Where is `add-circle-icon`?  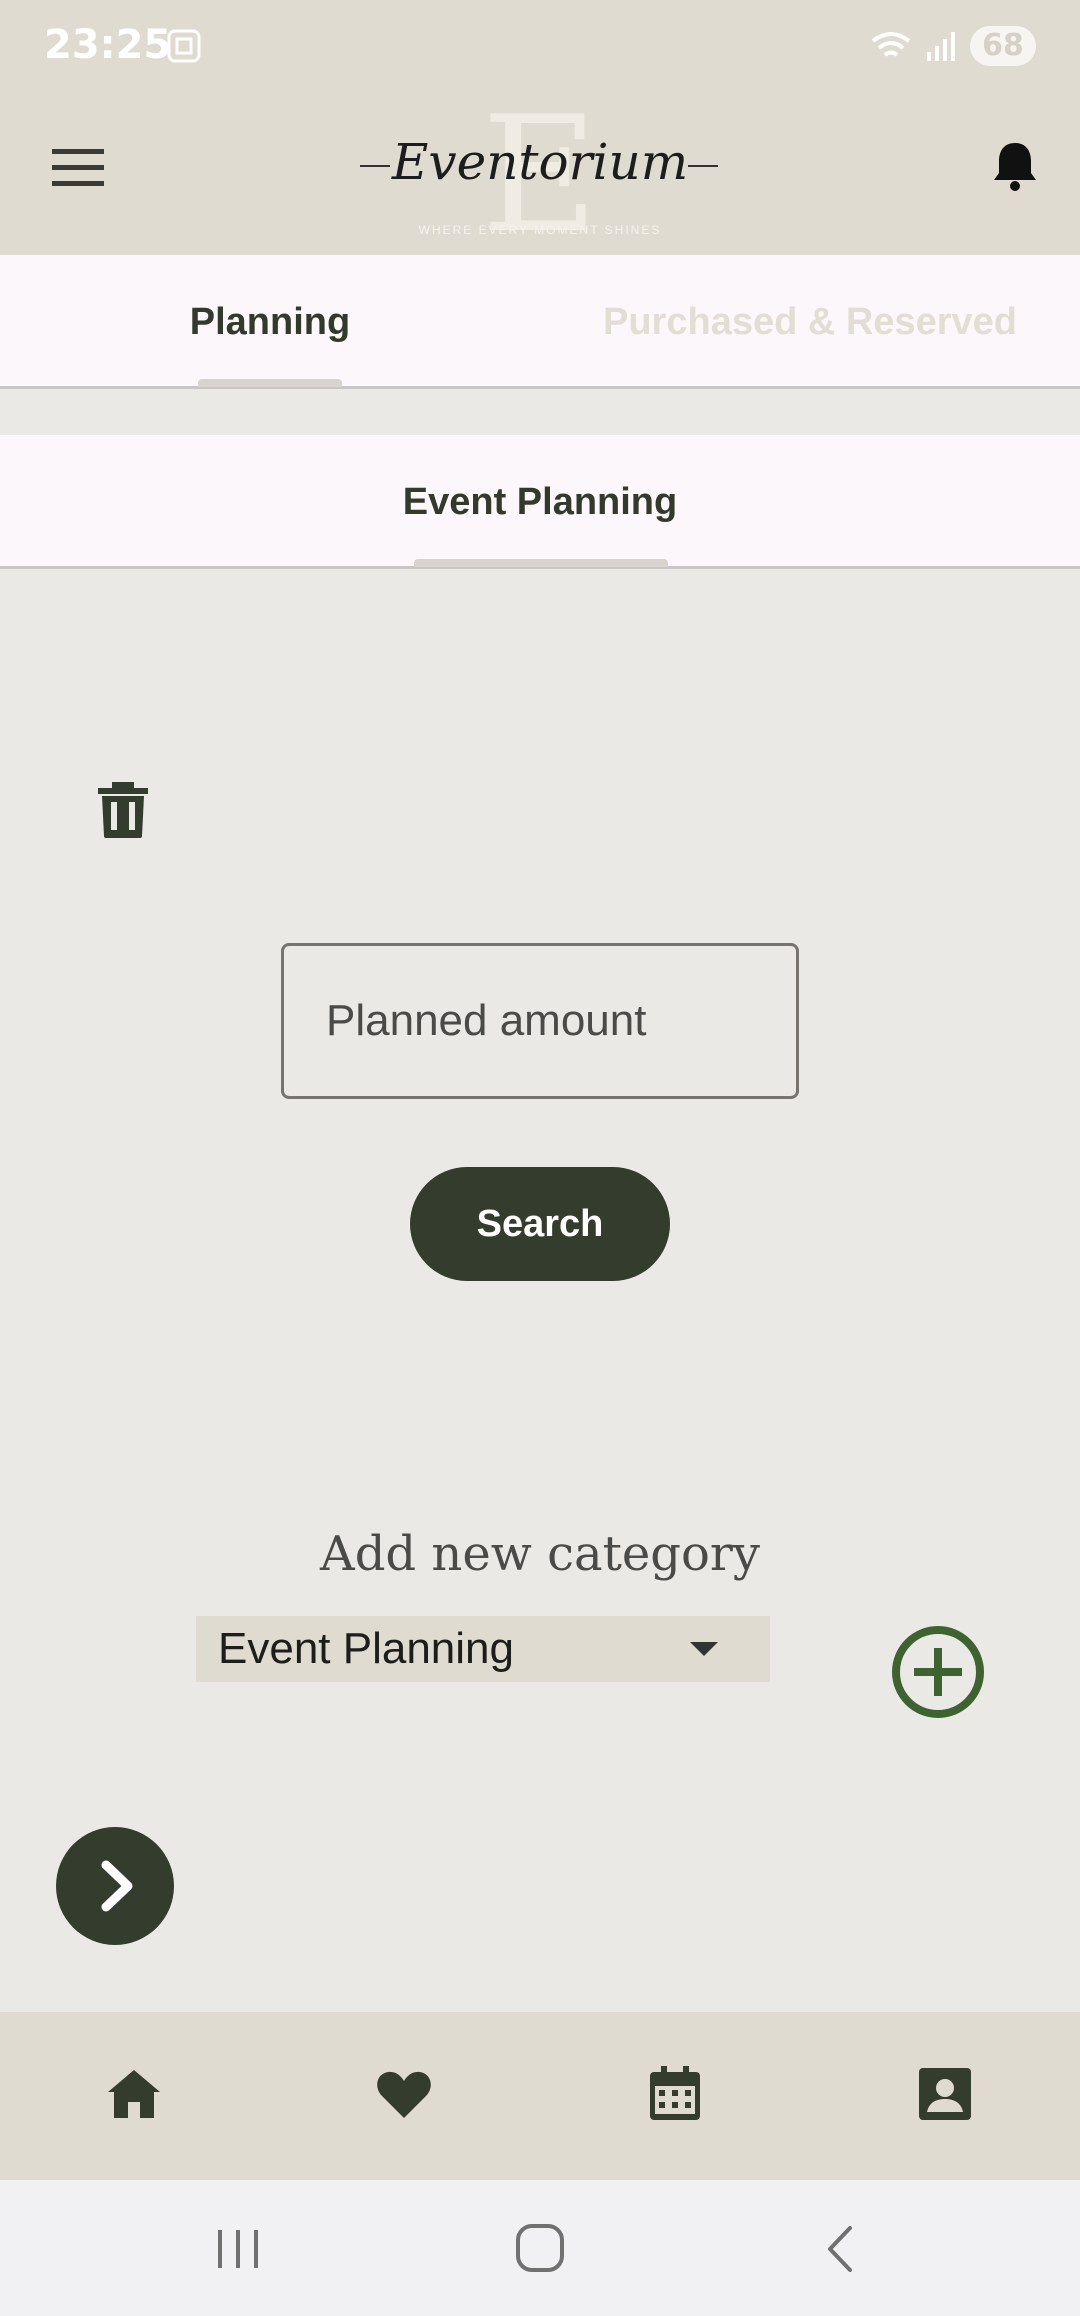
add-circle-icon is located at coordinates (938, 1672).